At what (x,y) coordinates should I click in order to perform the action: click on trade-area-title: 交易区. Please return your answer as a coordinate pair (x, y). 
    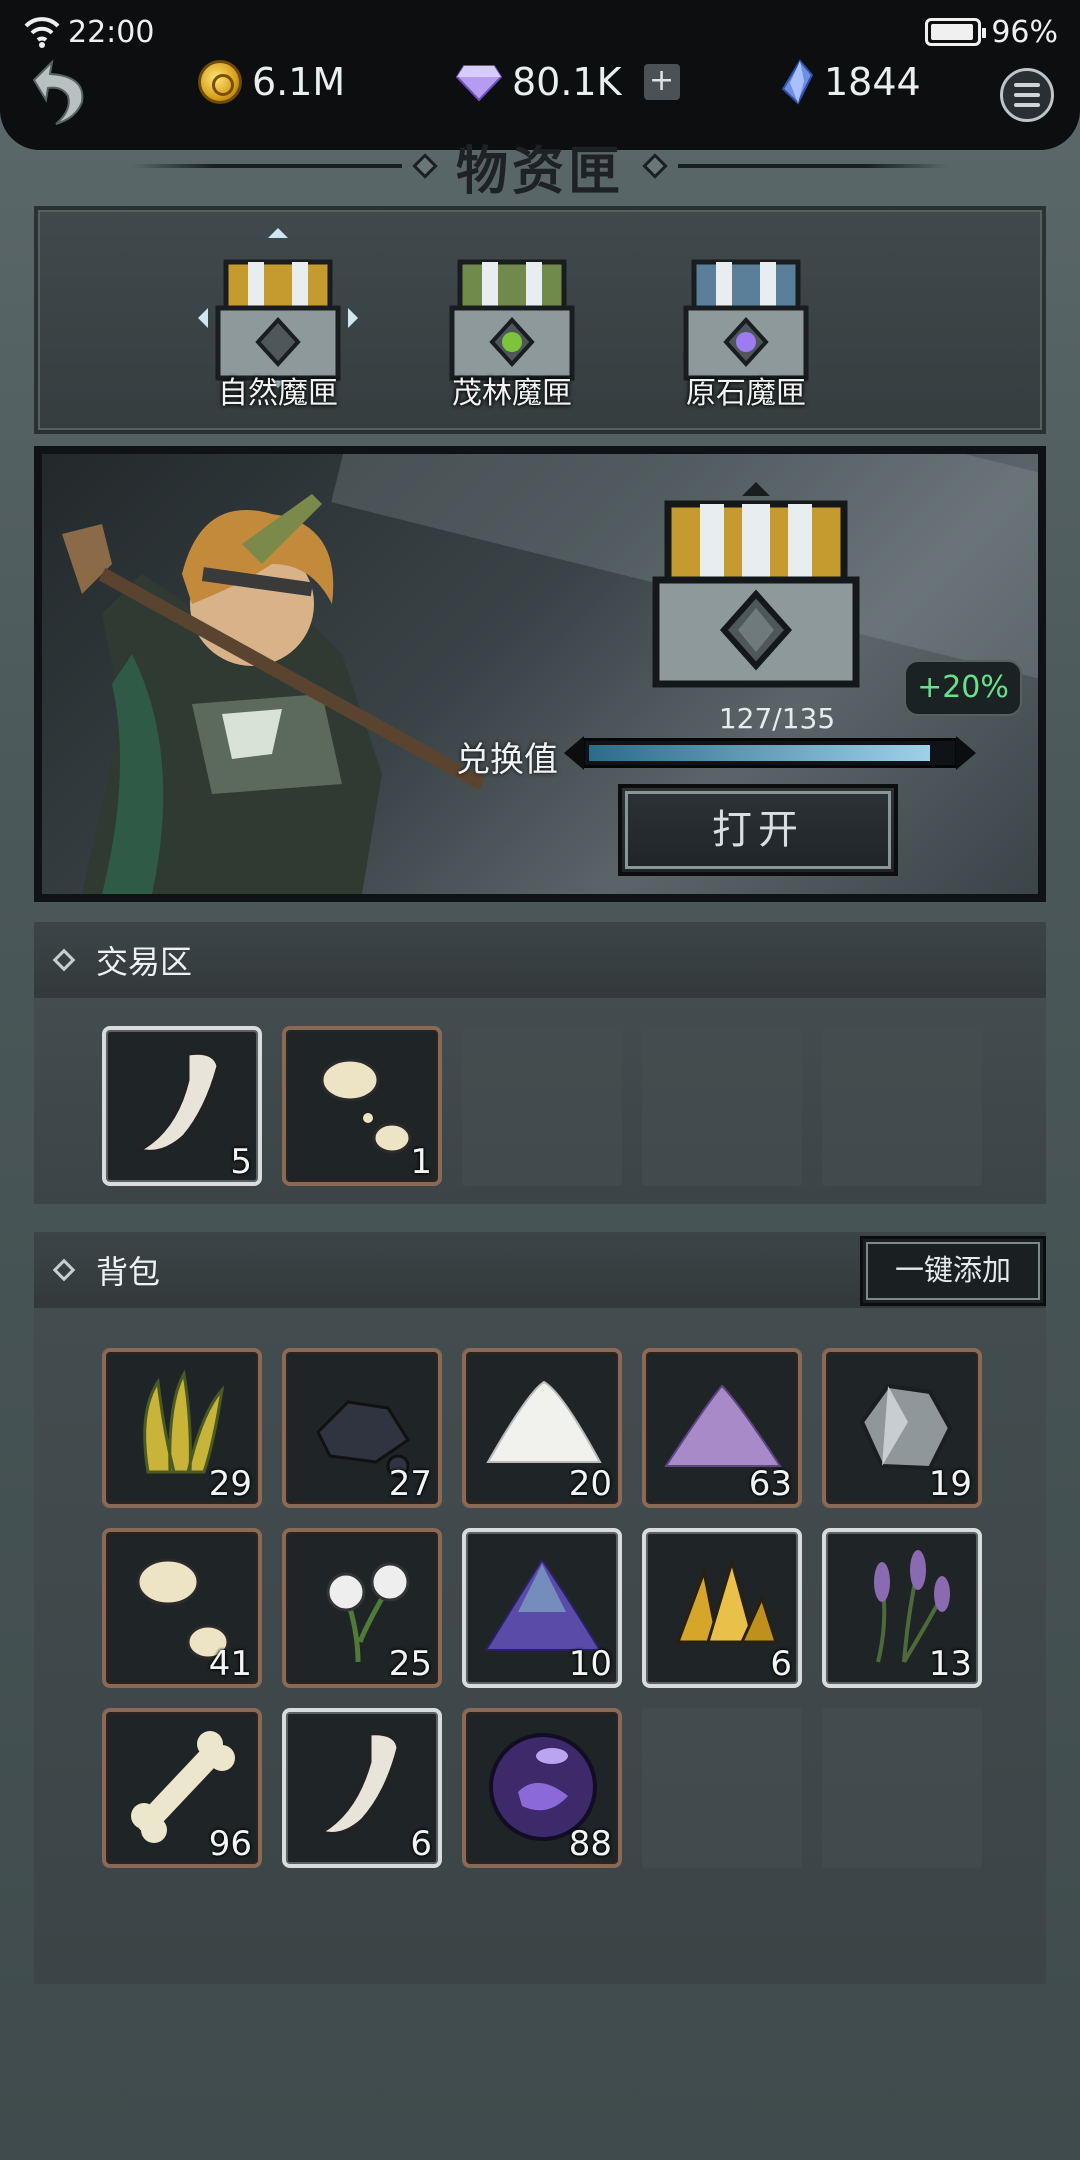
    Looking at the image, I should click on (144, 962).